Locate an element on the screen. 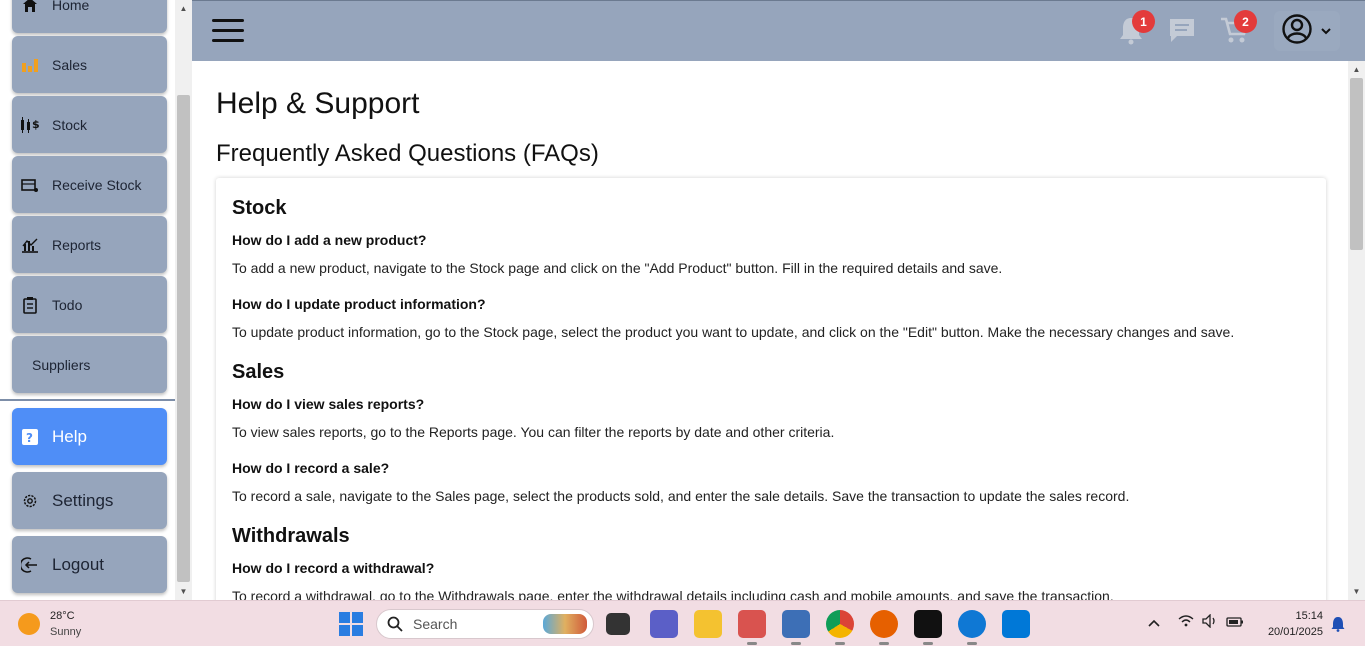 The height and width of the screenshot is (646, 1365). messages-icon is located at coordinates (1182, 30).